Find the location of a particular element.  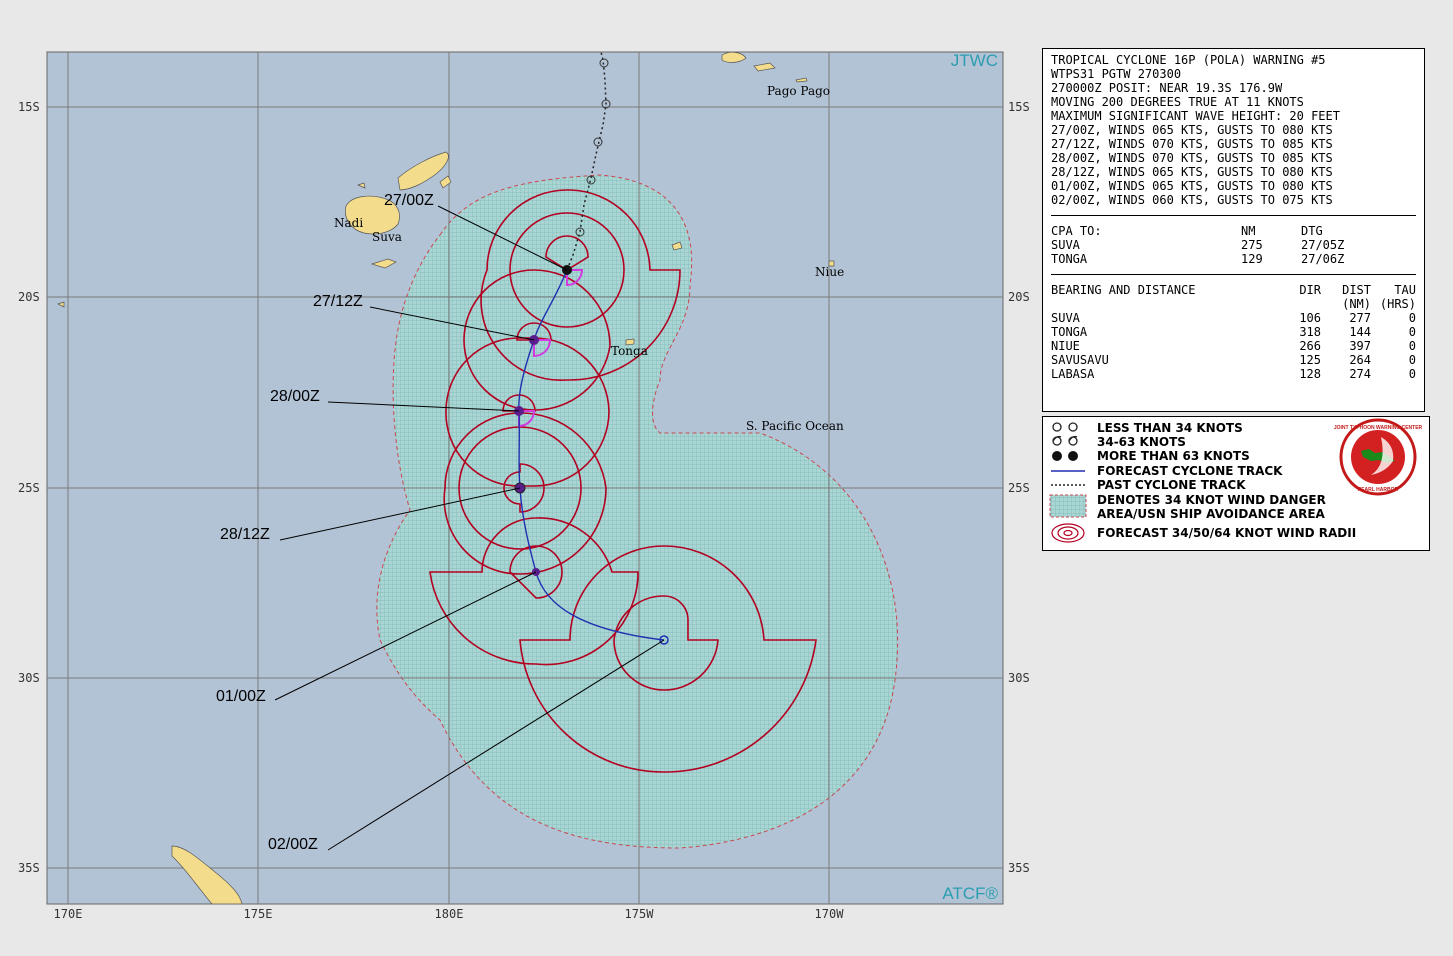

bearing-row: SAVUSAVU 125 264 0 is located at coordinates (1233, 360).